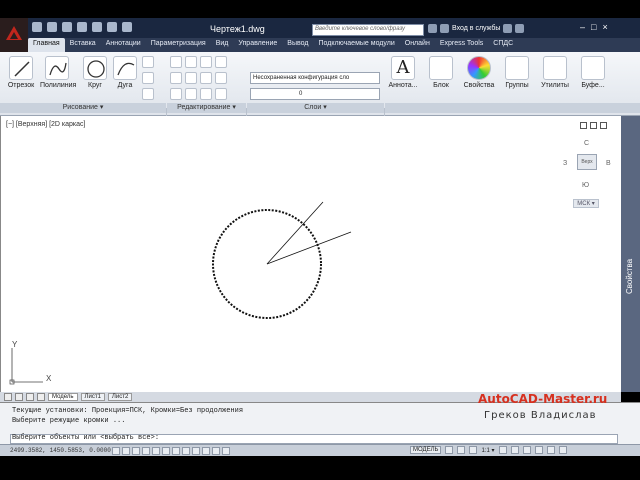  What do you see at coordinates (196, 451) in the screenshot?
I see `lineweight-icon` at bounding box center [196, 451].